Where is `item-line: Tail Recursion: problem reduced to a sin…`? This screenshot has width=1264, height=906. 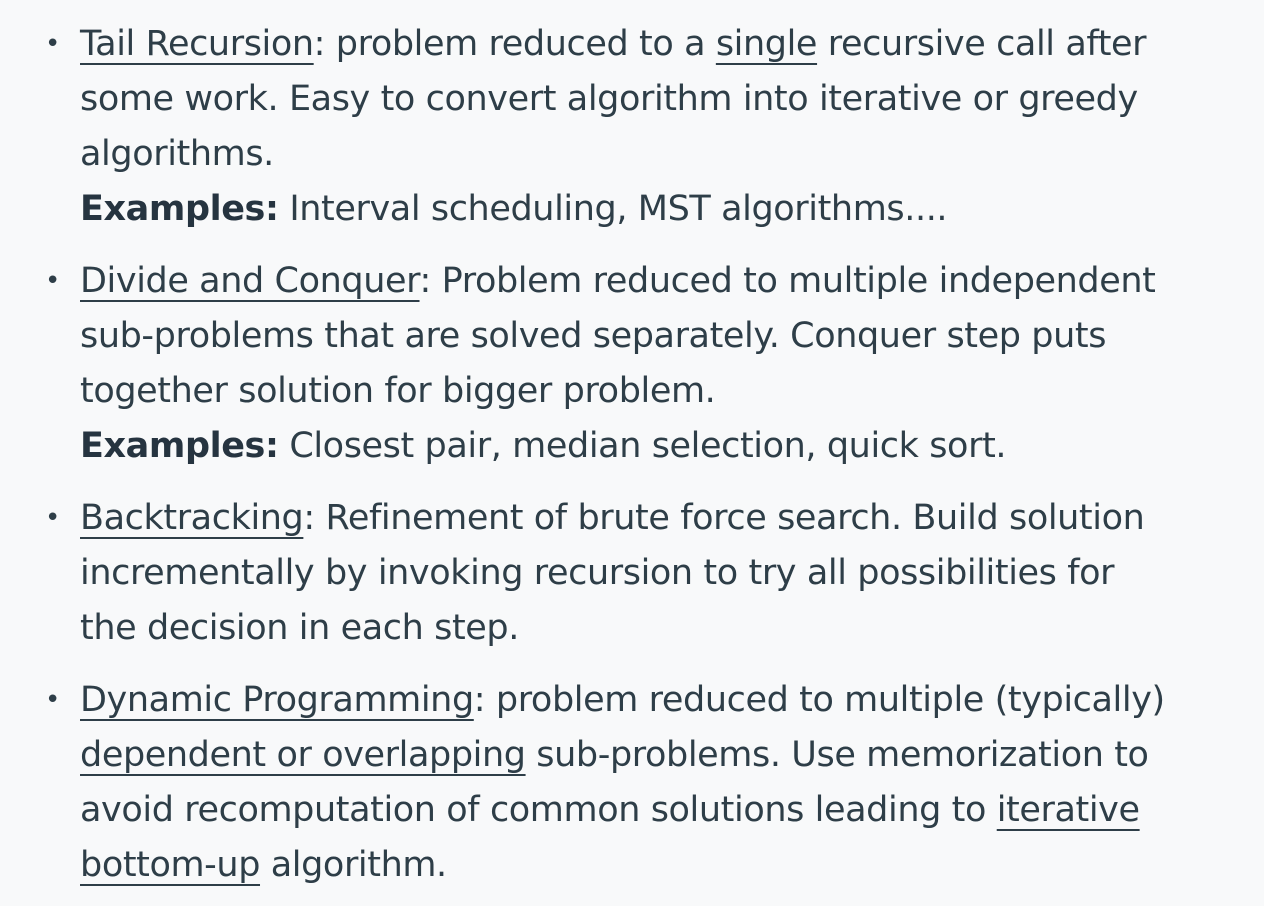
item-line: Tail Recursion: problem reduced to a sin… is located at coordinates (613, 44).